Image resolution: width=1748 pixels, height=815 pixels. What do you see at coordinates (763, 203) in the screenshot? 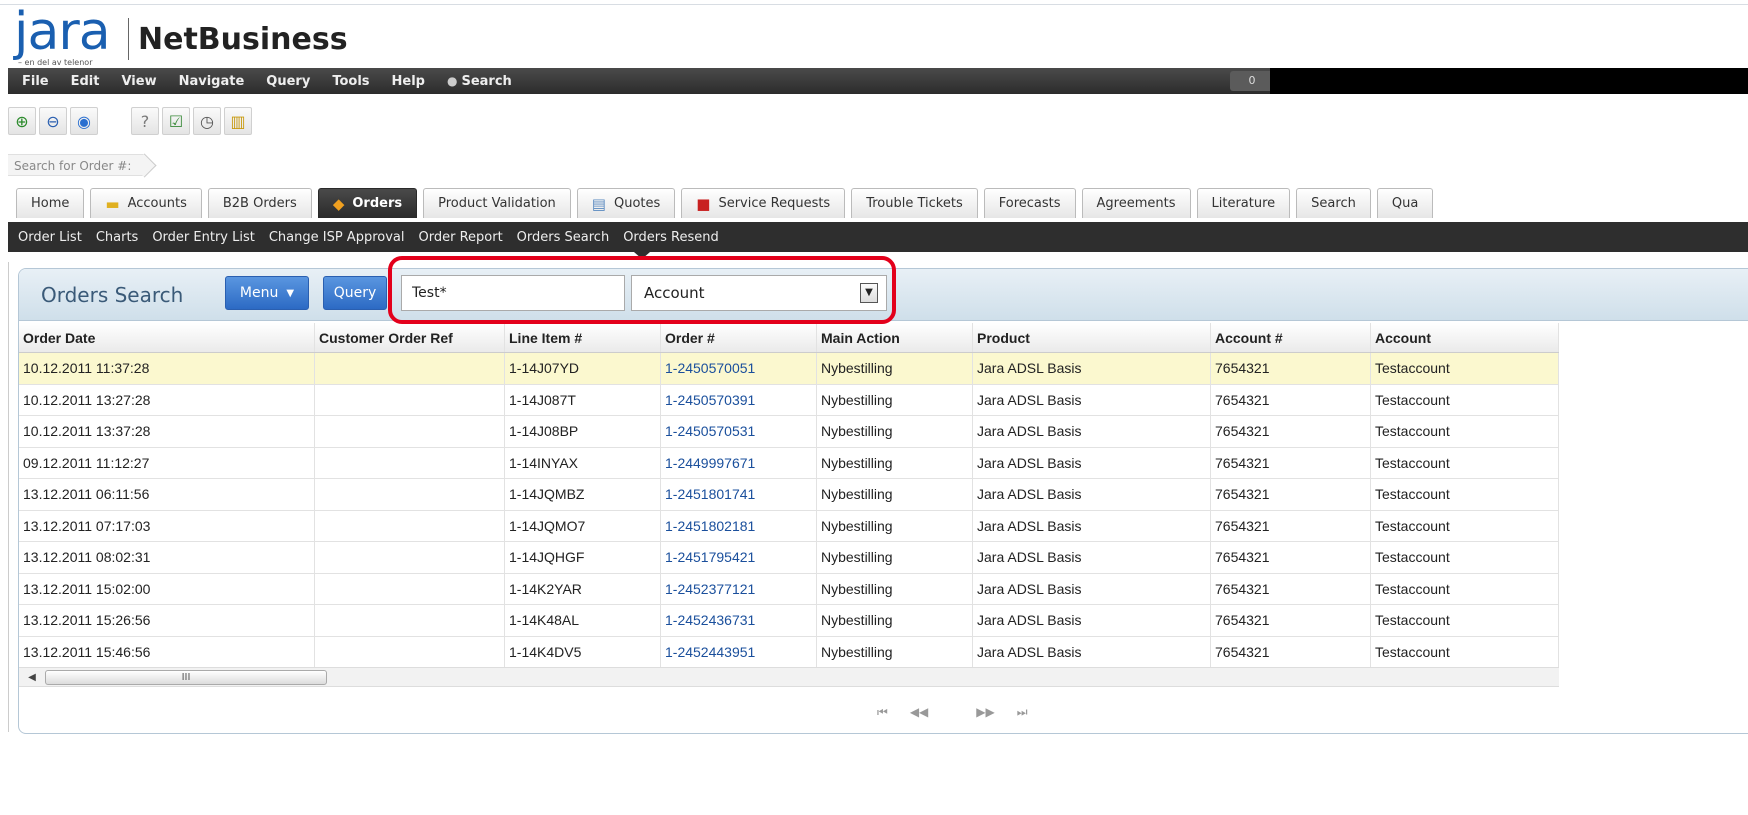
I see `tab-service-requests: ■ Service Requests` at bounding box center [763, 203].